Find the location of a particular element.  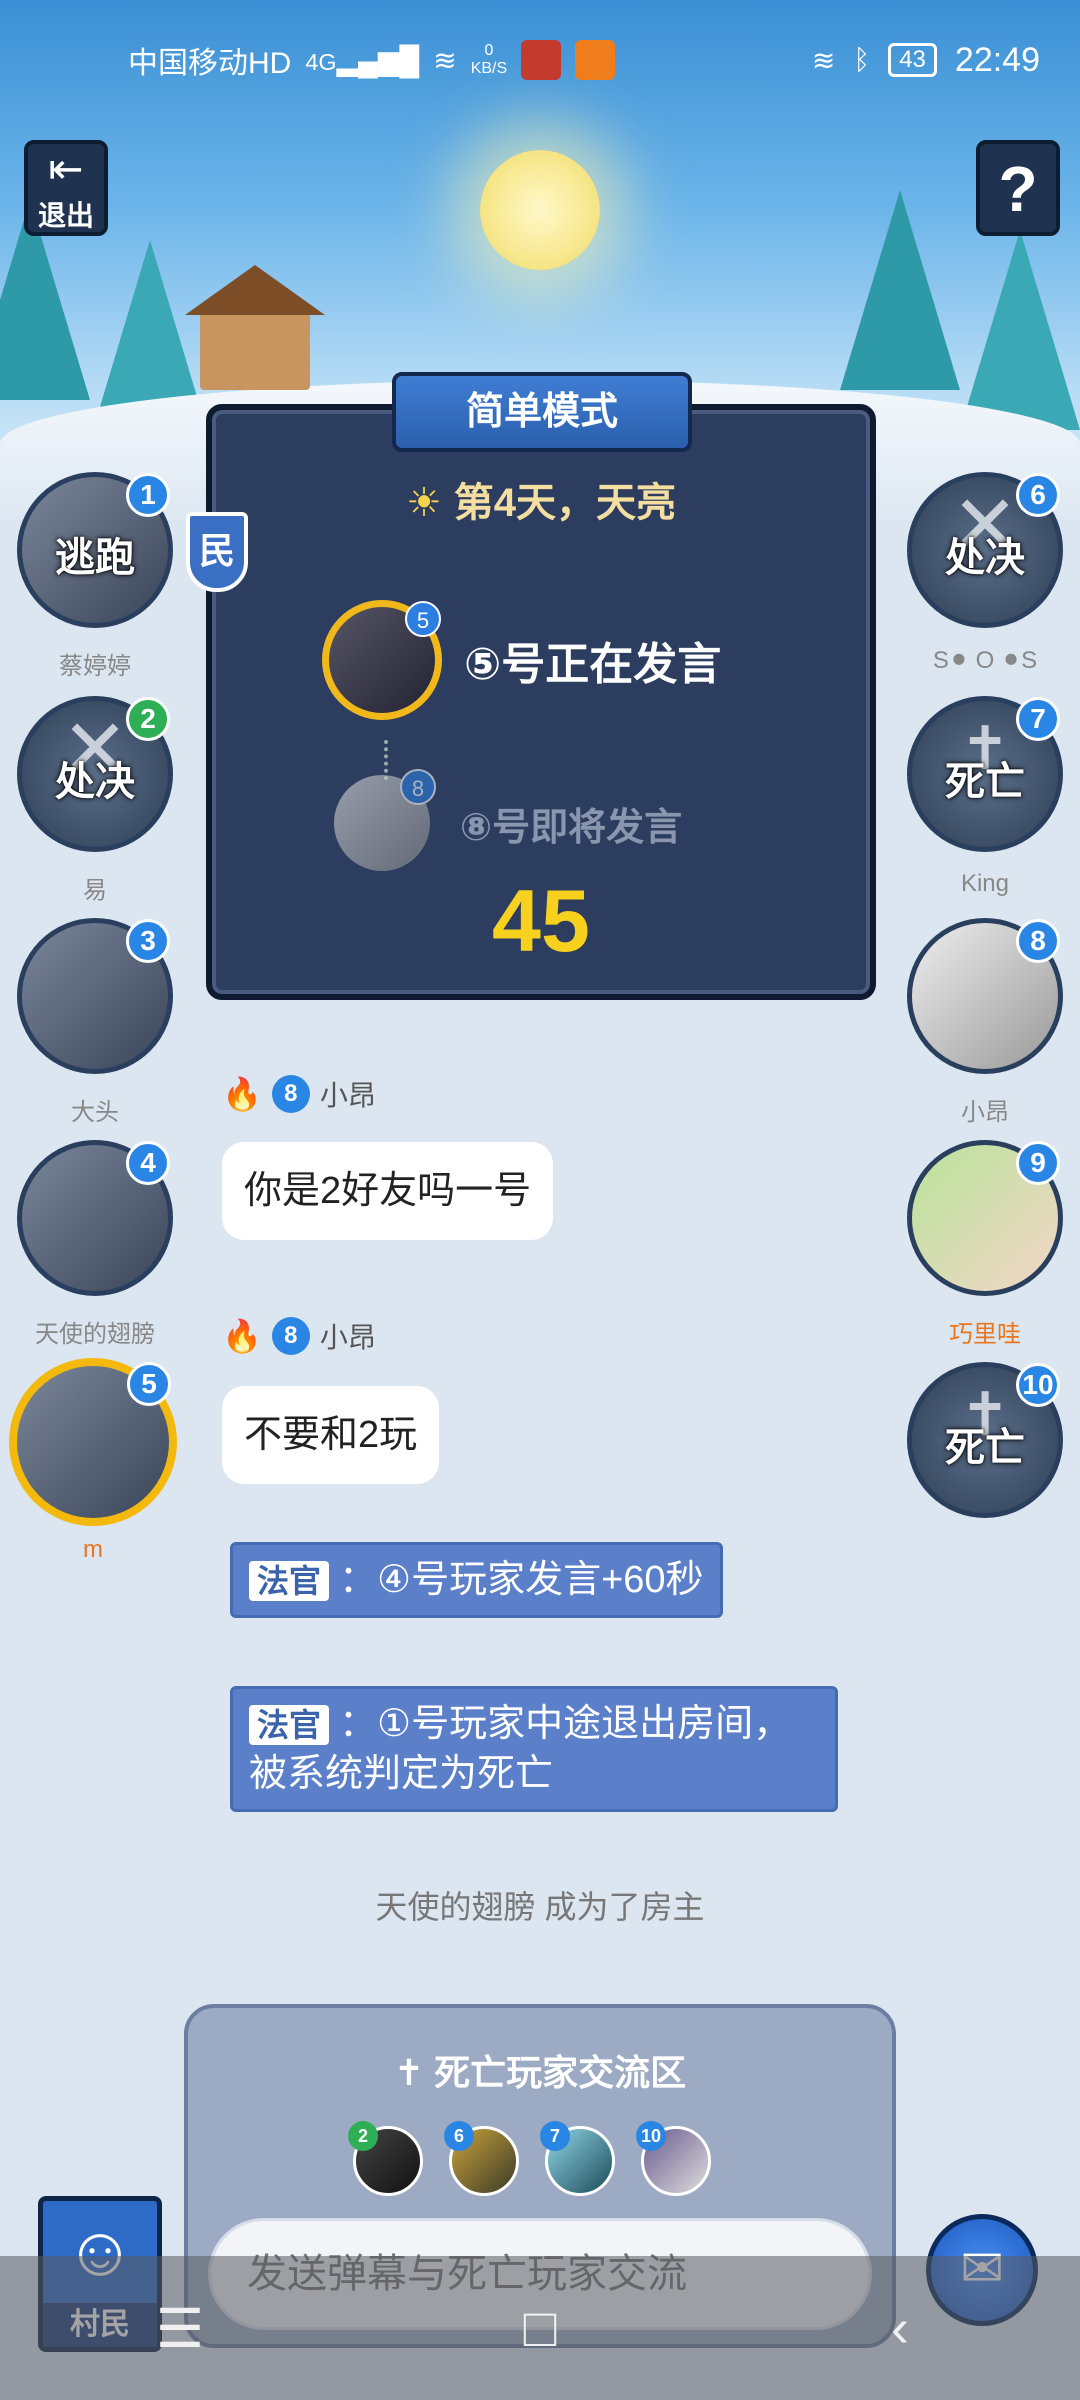

navigation-bar: ☰ □ ‹ is located at coordinates (540, 2328).